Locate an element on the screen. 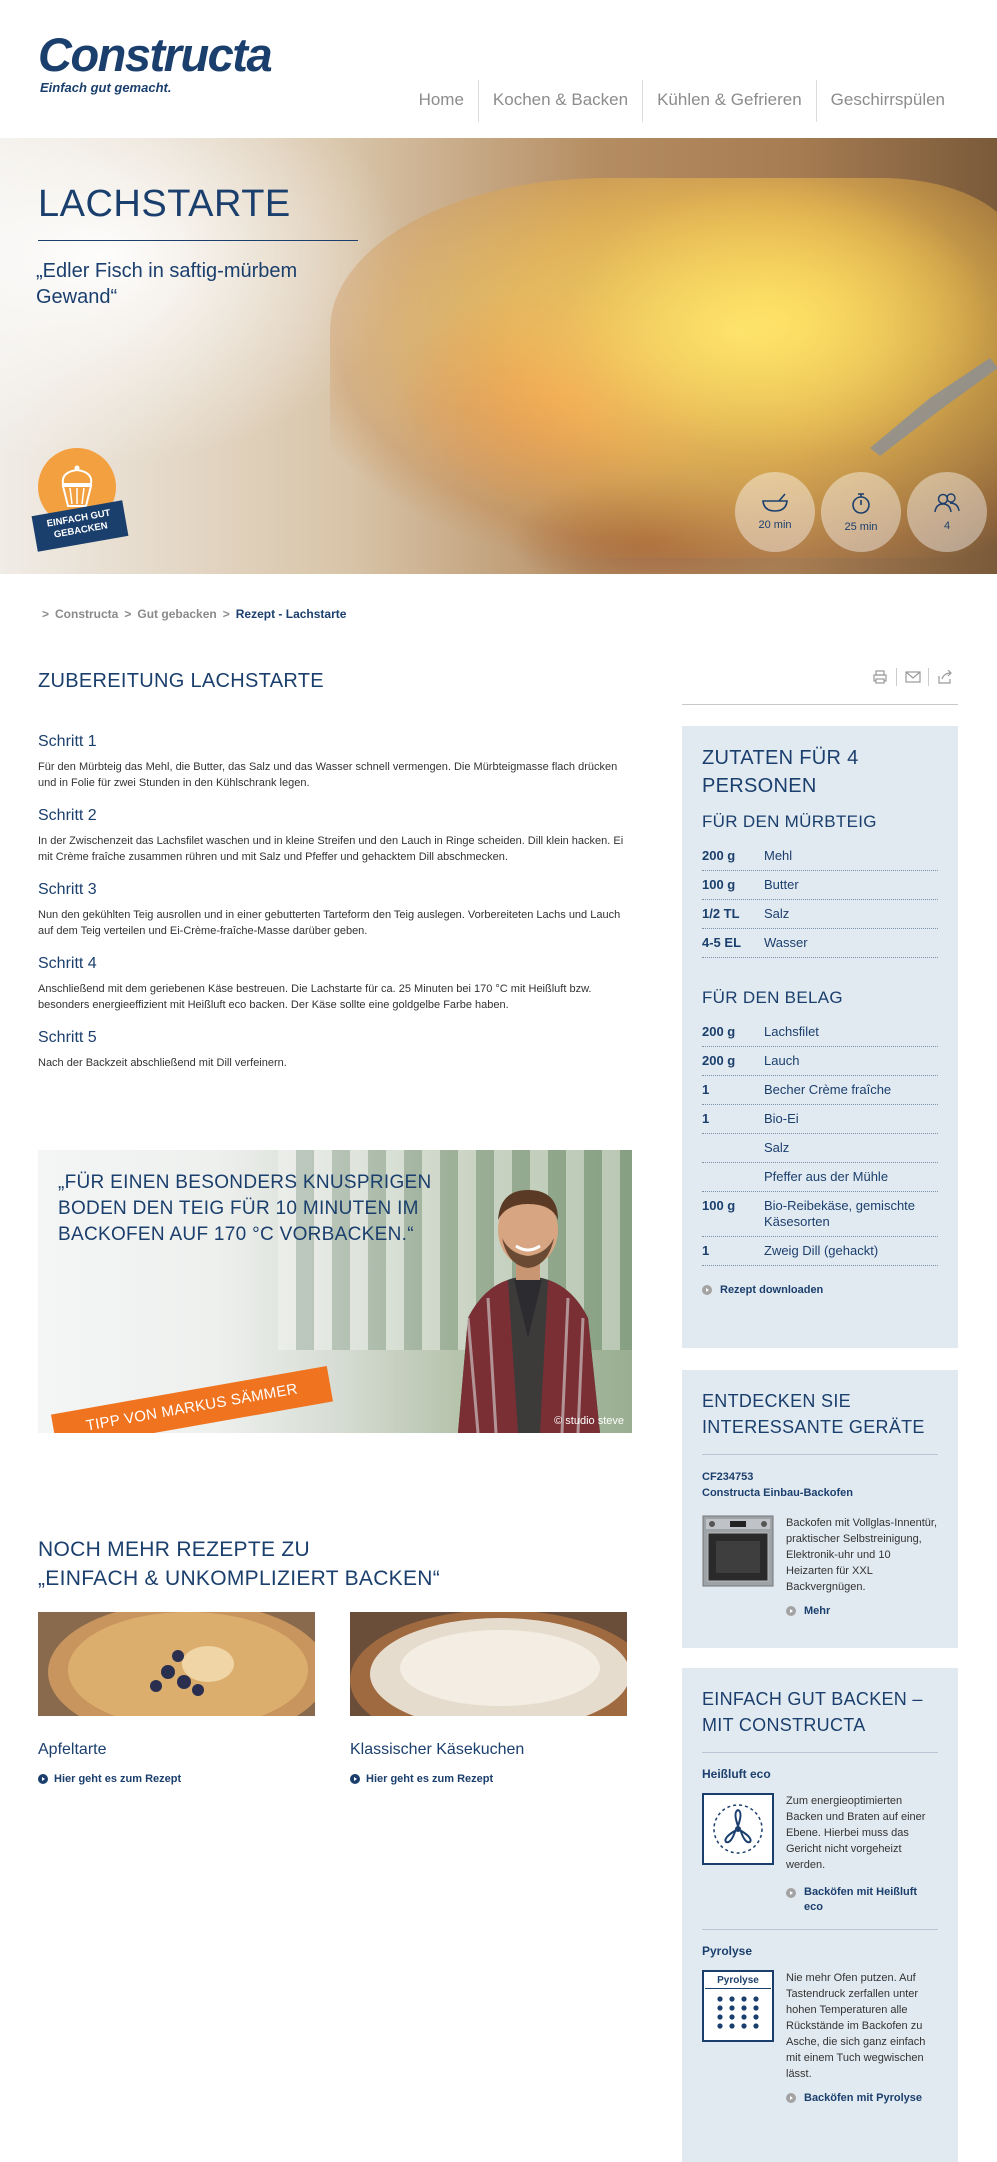 The image size is (997, 2162). ingredient-name: Wasser is located at coordinates (786, 942).